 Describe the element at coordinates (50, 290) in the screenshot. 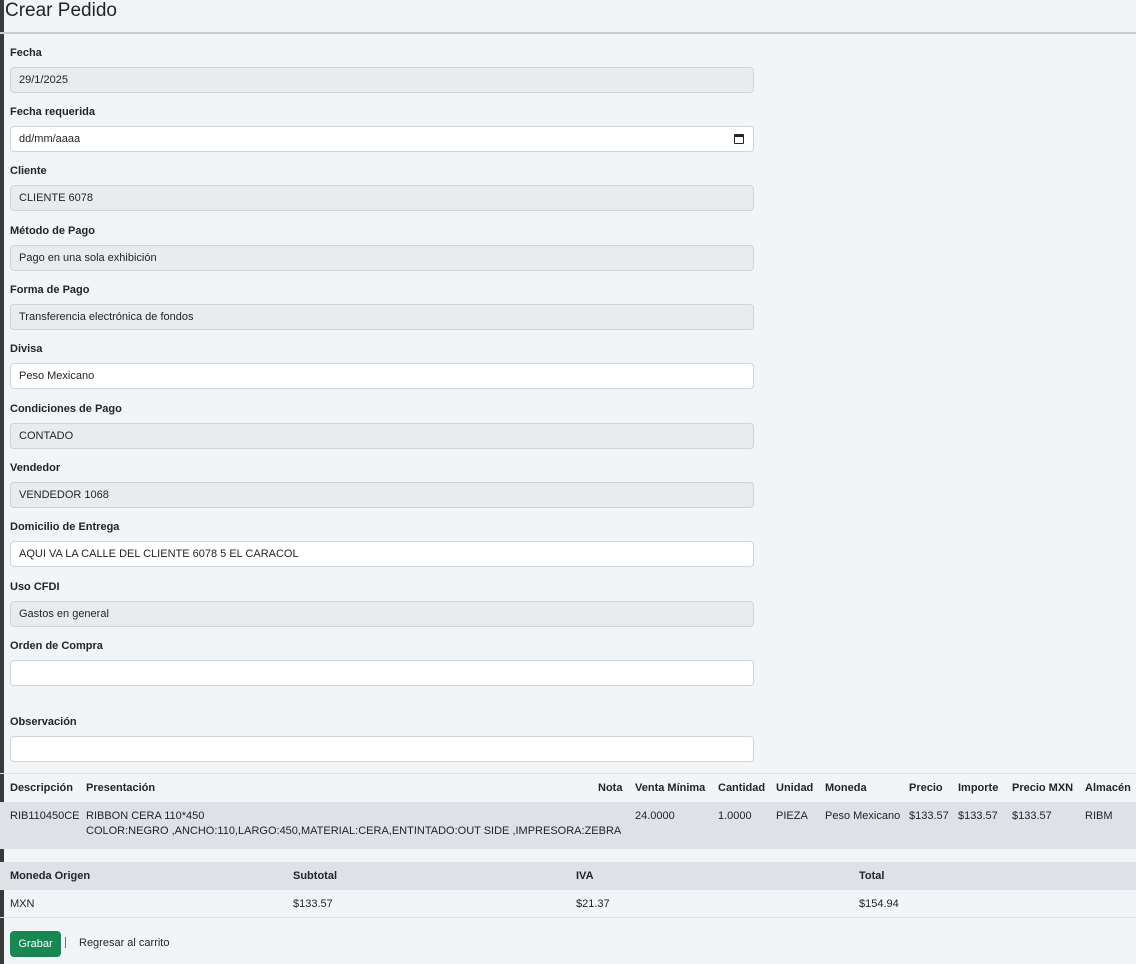

I see `forma-pago-label: Forma de Pago` at that location.